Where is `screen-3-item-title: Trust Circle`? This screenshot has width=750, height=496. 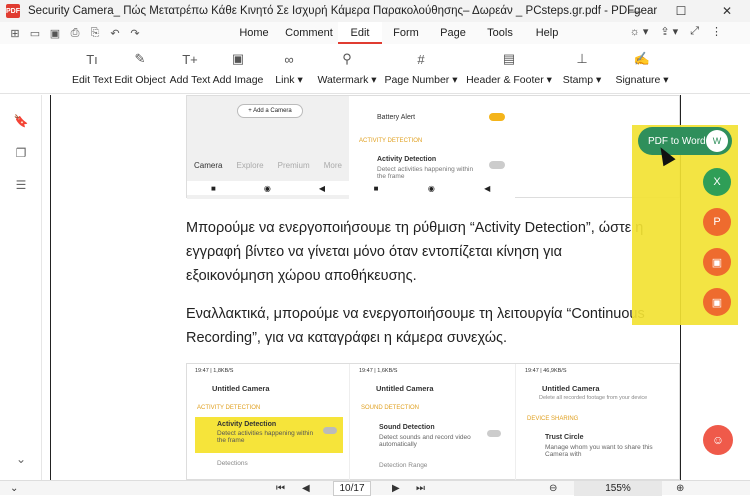
screen-3-item-title: Trust Circle is located at coordinates (564, 437).